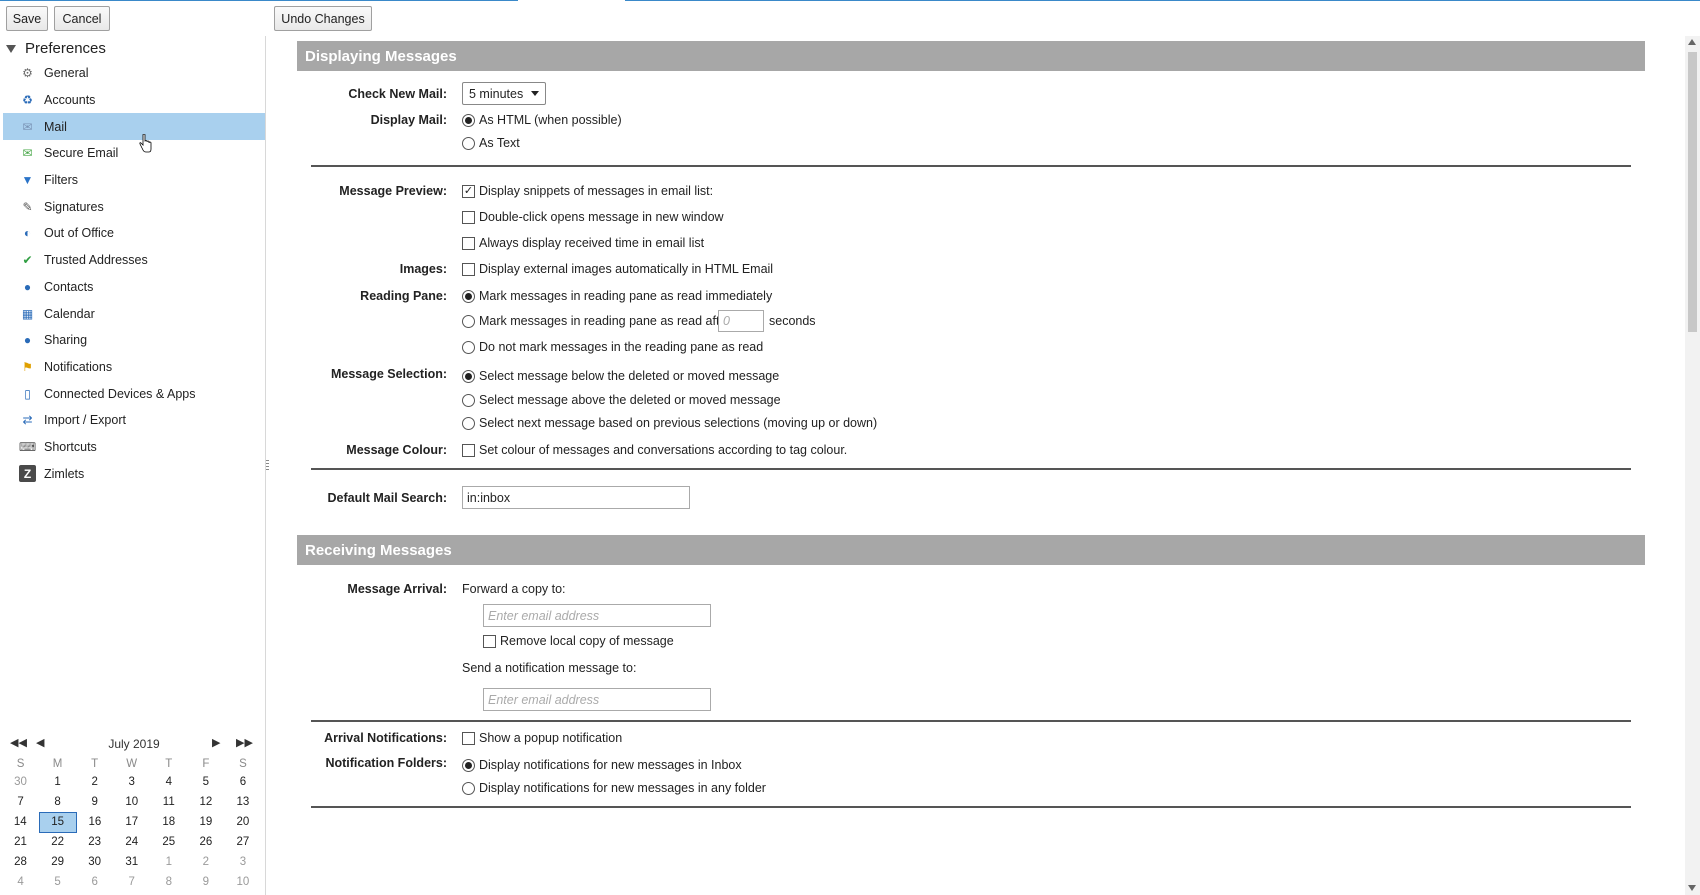 The height and width of the screenshot is (895, 1700). I want to click on calendar-day: 20, so click(242, 822).